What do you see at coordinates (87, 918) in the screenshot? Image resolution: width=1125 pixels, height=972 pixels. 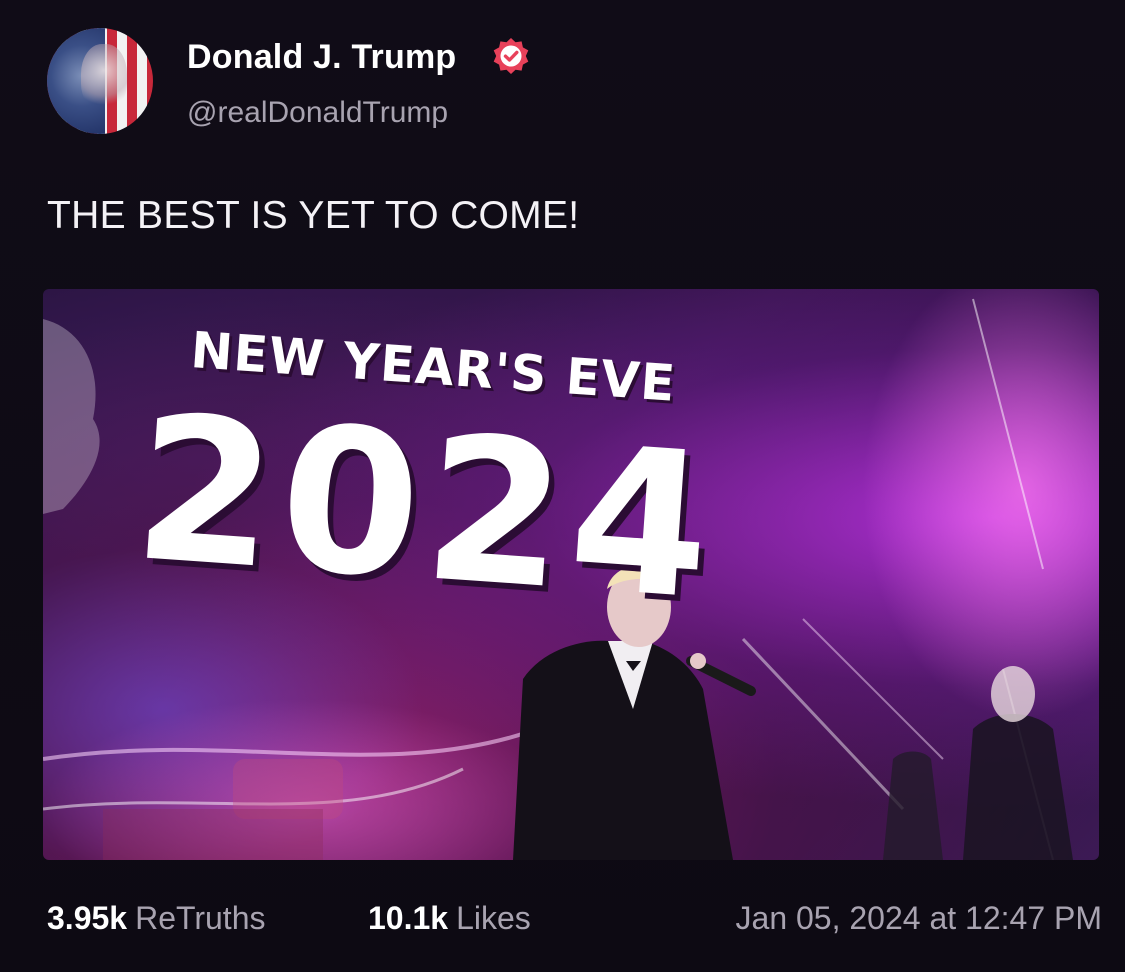 I see `retruths-count: 3.95k` at bounding box center [87, 918].